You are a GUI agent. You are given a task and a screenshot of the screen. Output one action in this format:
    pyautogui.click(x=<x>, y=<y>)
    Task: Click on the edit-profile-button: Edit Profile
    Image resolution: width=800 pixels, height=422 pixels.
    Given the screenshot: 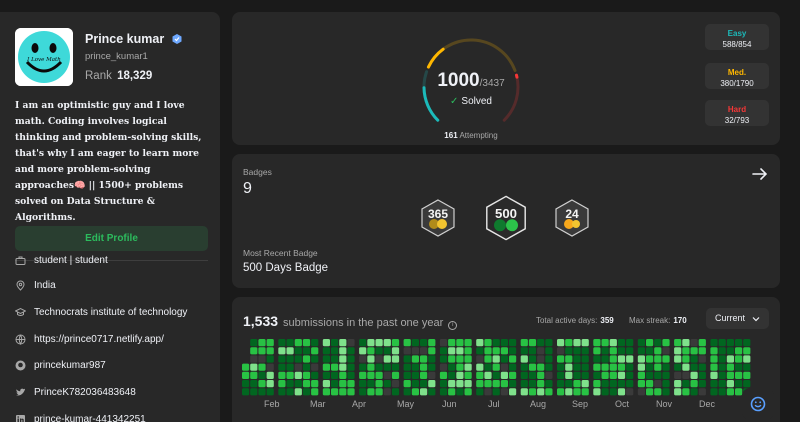 What is the action you would take?
    pyautogui.click(x=111, y=238)
    